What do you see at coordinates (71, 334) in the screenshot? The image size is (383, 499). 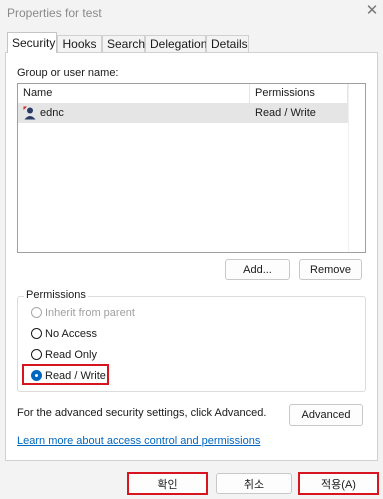 I see `radio-label: No Access` at bounding box center [71, 334].